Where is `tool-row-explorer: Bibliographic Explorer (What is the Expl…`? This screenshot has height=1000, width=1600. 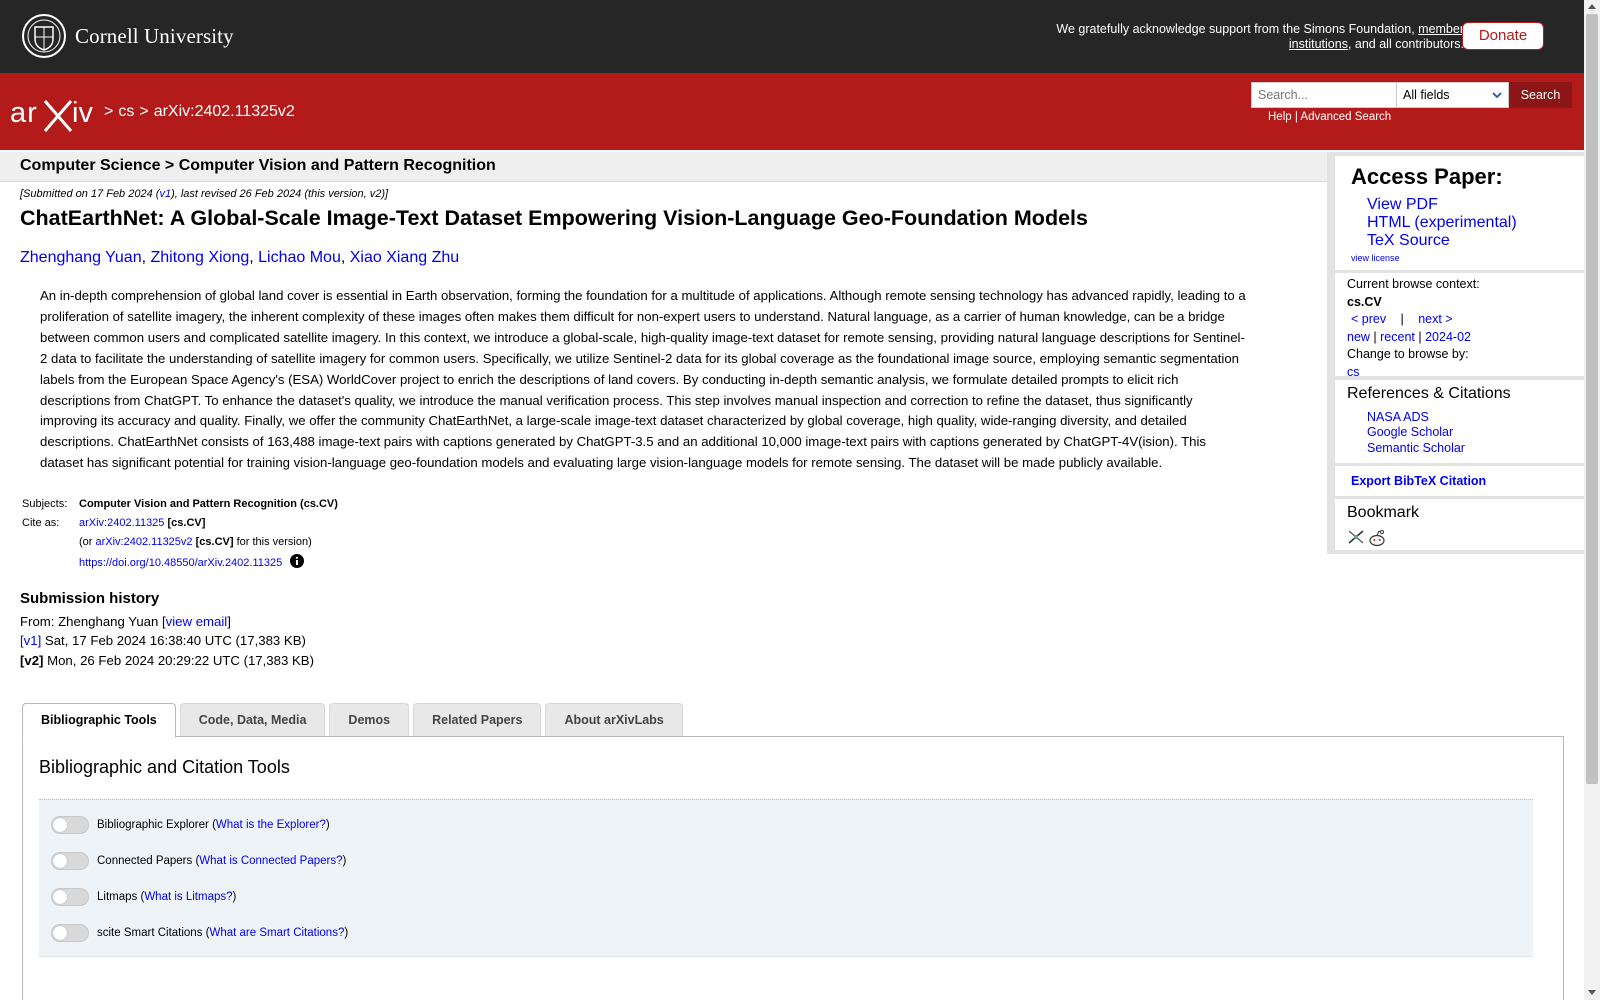
tool-row-explorer: Bibliographic Explorer (What is the Expl… is located at coordinates (190, 825).